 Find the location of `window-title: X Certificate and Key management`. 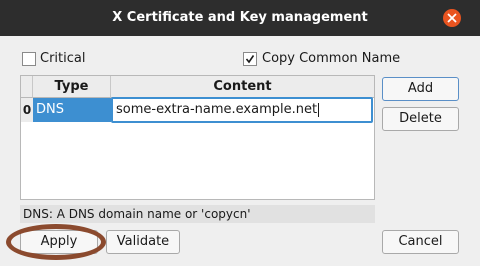

window-title: X Certificate and Key management is located at coordinates (240, 17).